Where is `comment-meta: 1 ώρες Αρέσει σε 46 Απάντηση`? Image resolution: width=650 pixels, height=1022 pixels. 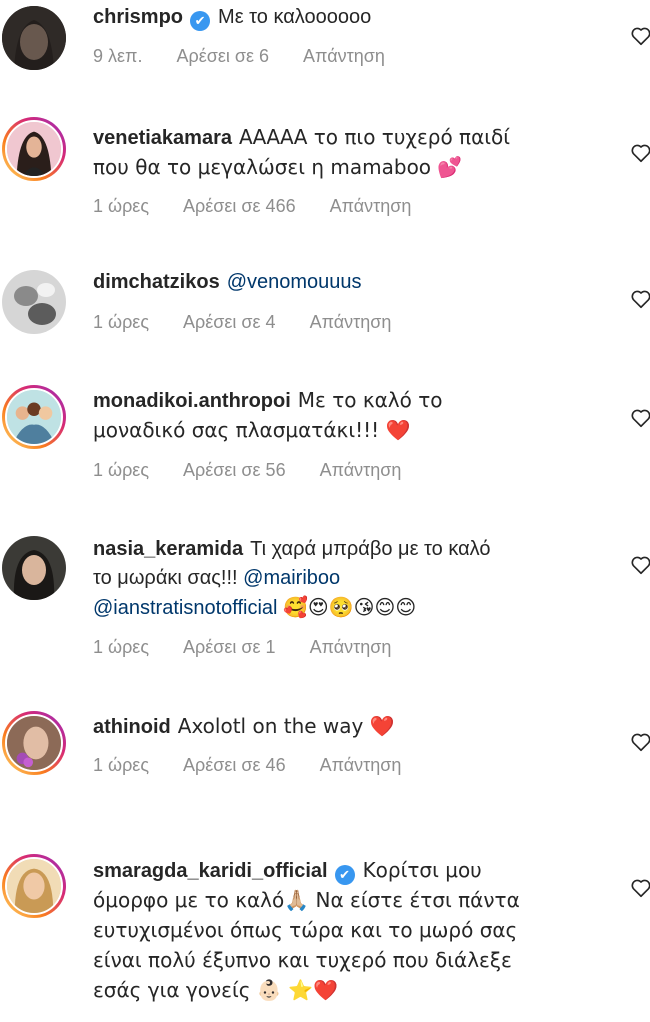 comment-meta: 1 ώρες Αρέσει σε 46 Απάντηση is located at coordinates (264, 765).